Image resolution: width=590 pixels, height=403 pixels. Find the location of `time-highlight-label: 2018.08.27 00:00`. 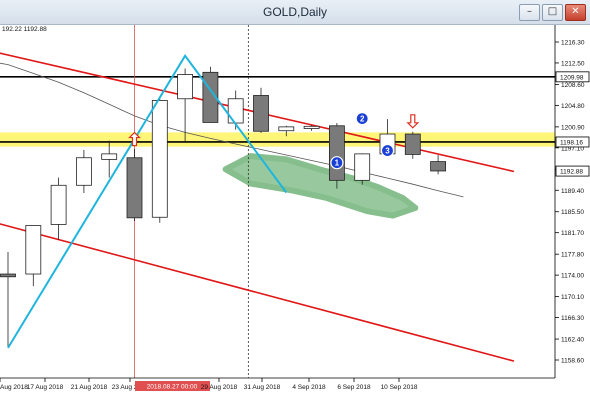

time-highlight-label: 2018.08.27 00:00 is located at coordinates (172, 387).